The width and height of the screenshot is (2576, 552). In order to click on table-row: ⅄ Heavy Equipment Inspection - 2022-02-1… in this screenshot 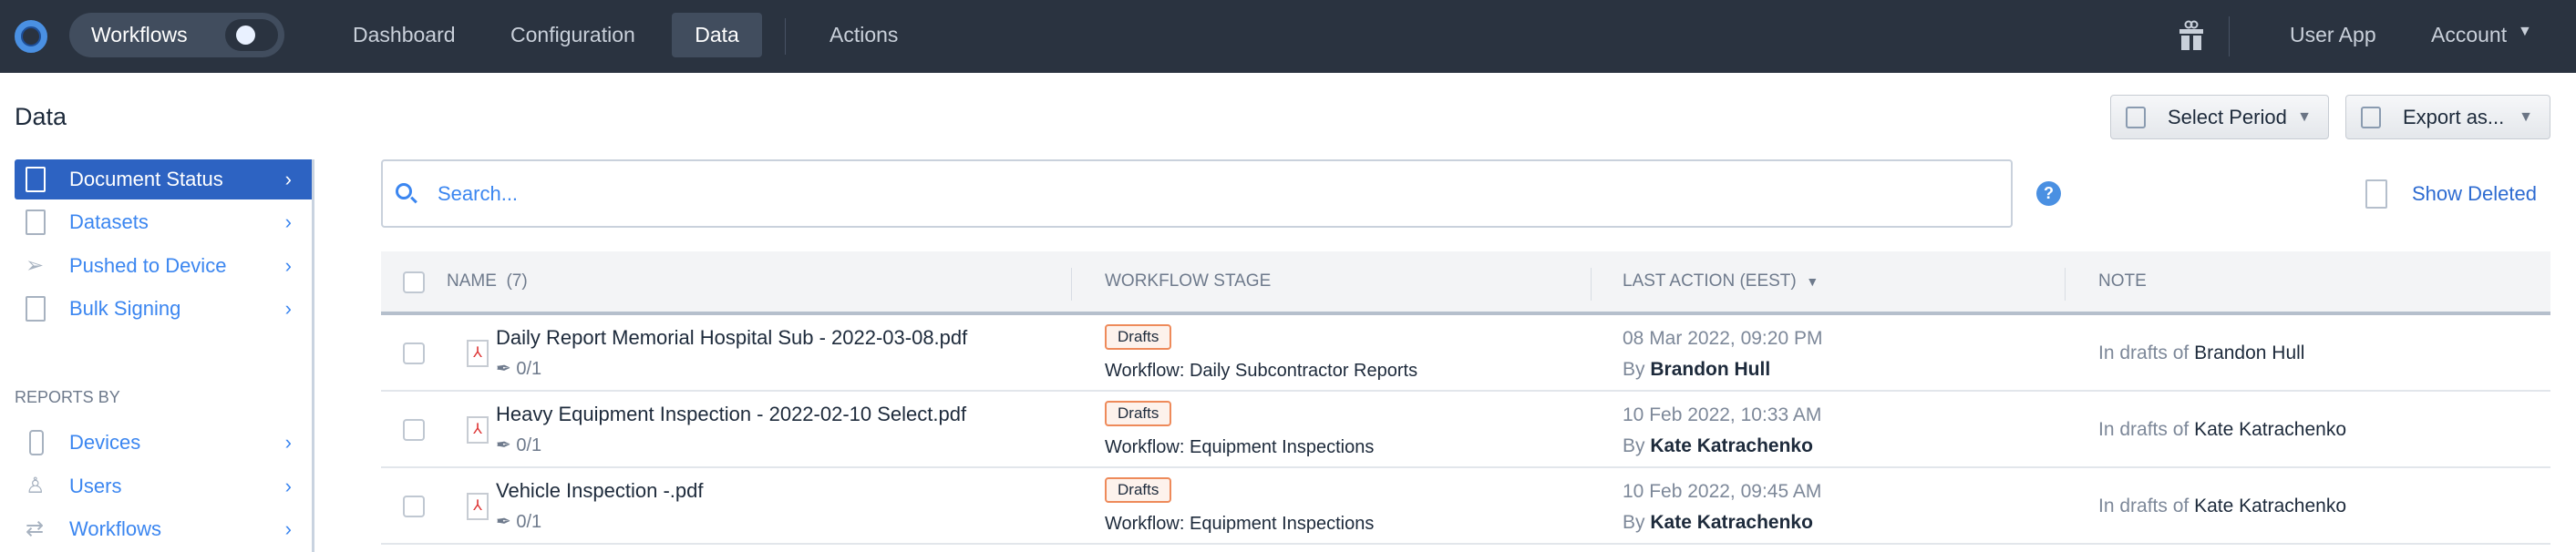, I will do `click(1465, 430)`.